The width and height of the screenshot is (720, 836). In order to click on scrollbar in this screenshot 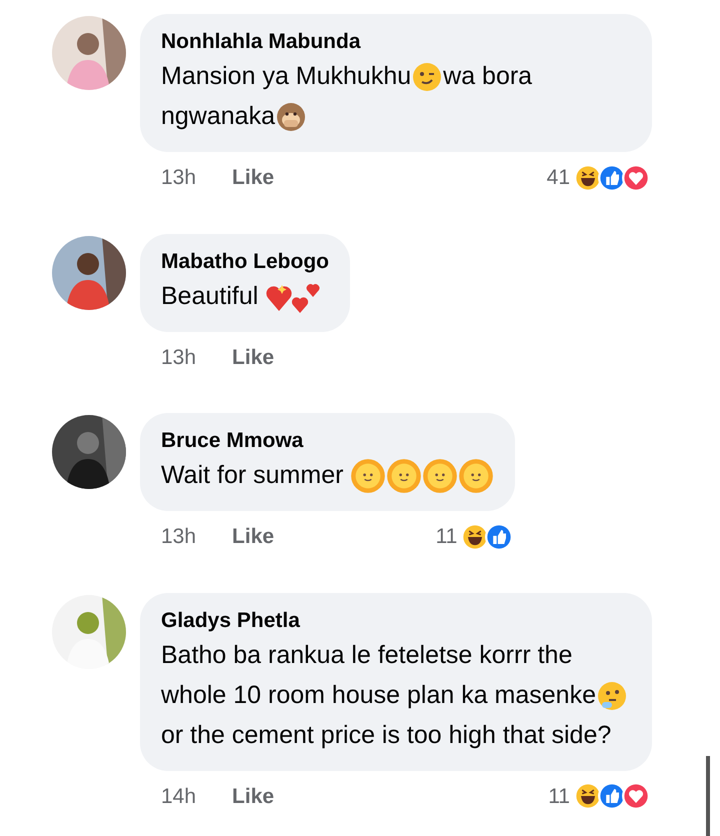, I will do `click(708, 796)`.